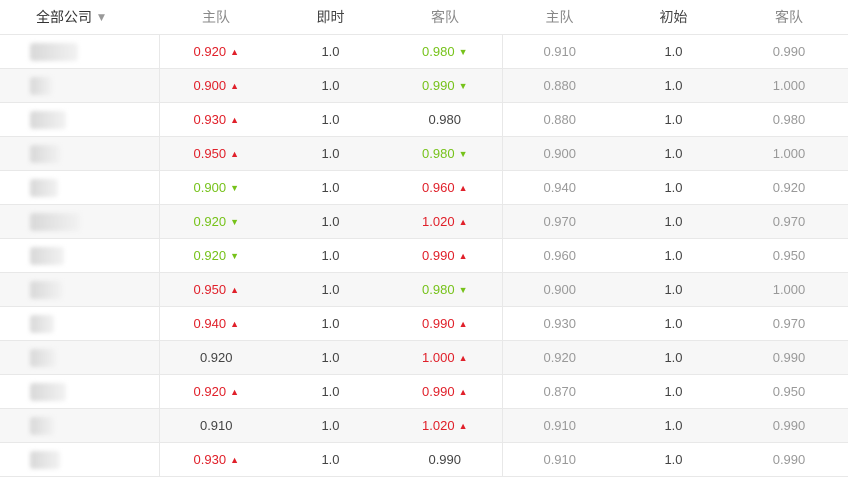  I want to click on live-away-odds-value: 0.960, so click(438, 187).